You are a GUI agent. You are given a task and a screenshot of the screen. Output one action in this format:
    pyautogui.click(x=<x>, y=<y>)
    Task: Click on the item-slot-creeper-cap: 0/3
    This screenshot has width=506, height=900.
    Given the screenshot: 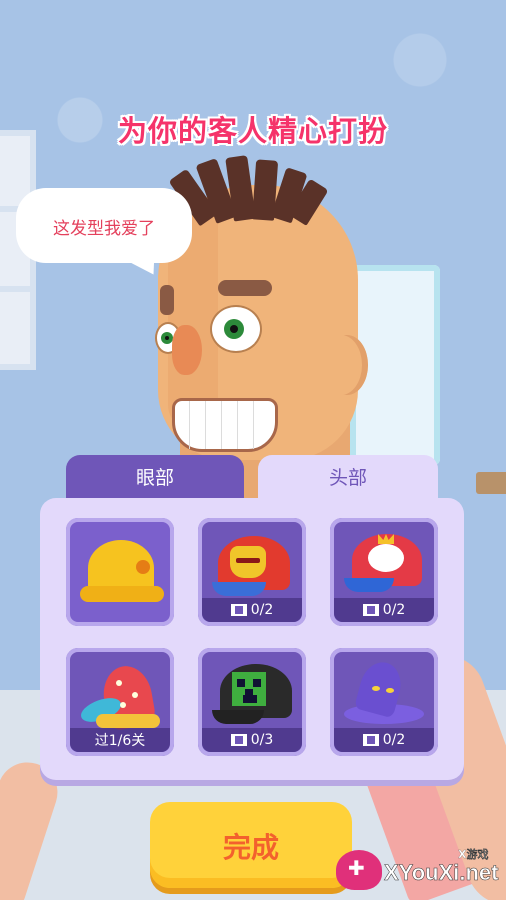 What is the action you would take?
    pyautogui.click(x=252, y=702)
    